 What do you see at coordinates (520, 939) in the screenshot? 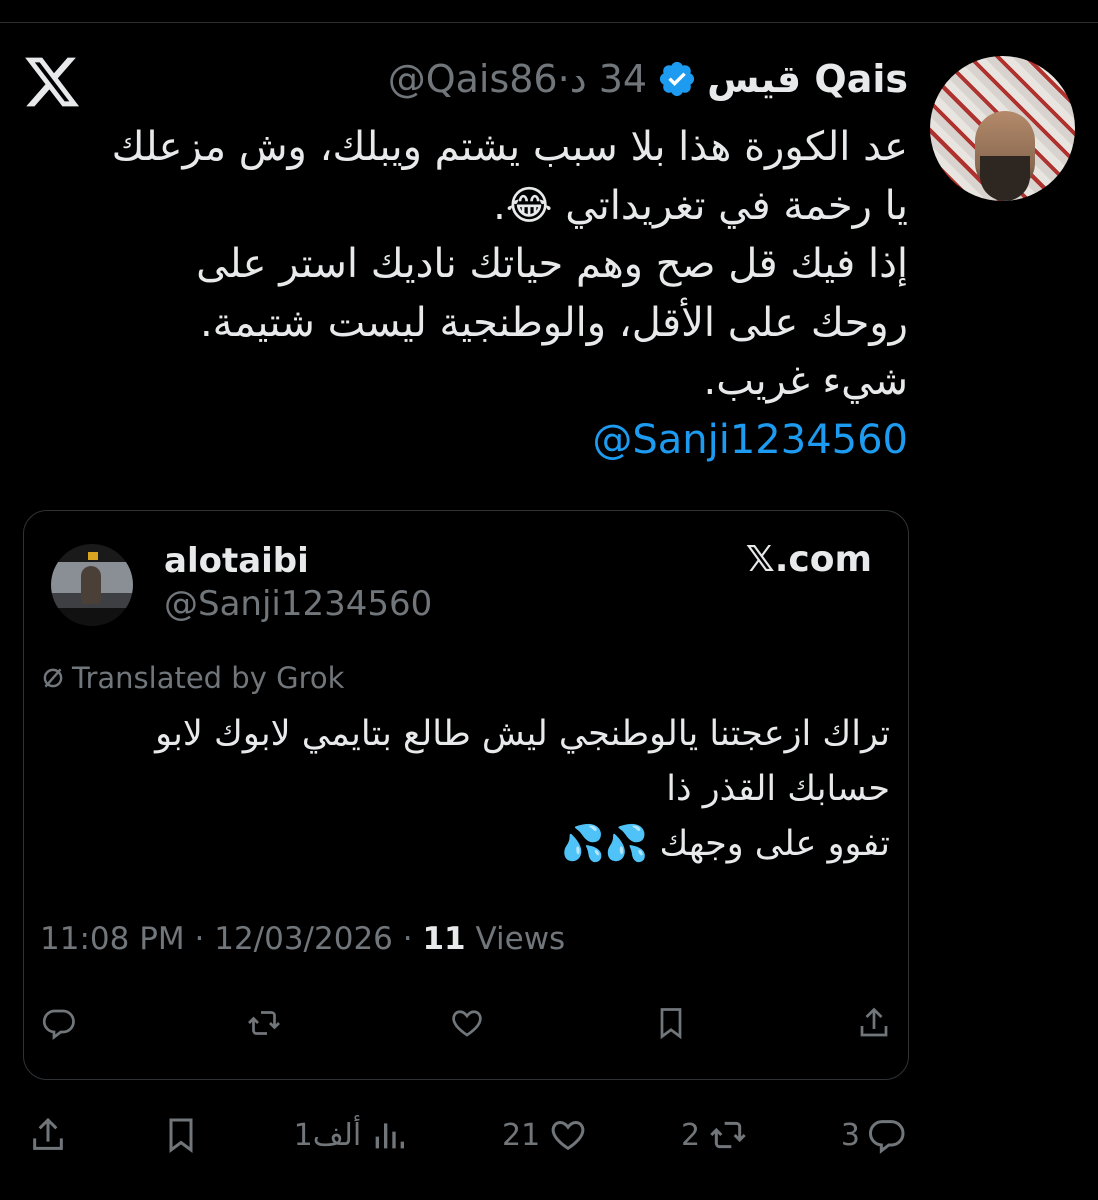
I see `quoted-views-label: Views` at bounding box center [520, 939].